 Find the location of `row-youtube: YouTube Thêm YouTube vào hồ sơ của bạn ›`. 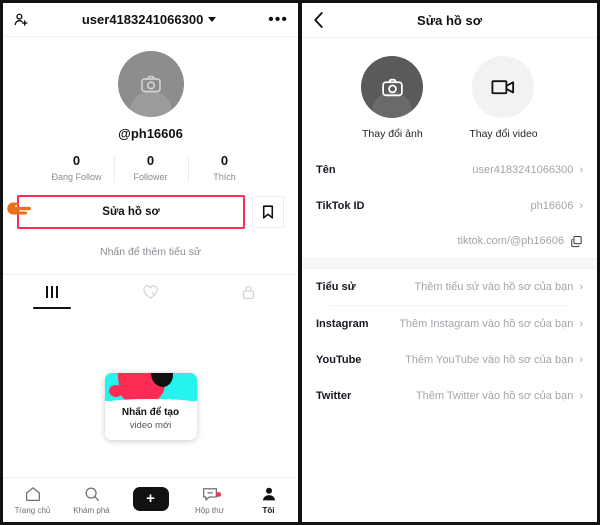

row-youtube: YouTube Thêm YouTube vào hồ sơ của bạn › is located at coordinates (449, 360).